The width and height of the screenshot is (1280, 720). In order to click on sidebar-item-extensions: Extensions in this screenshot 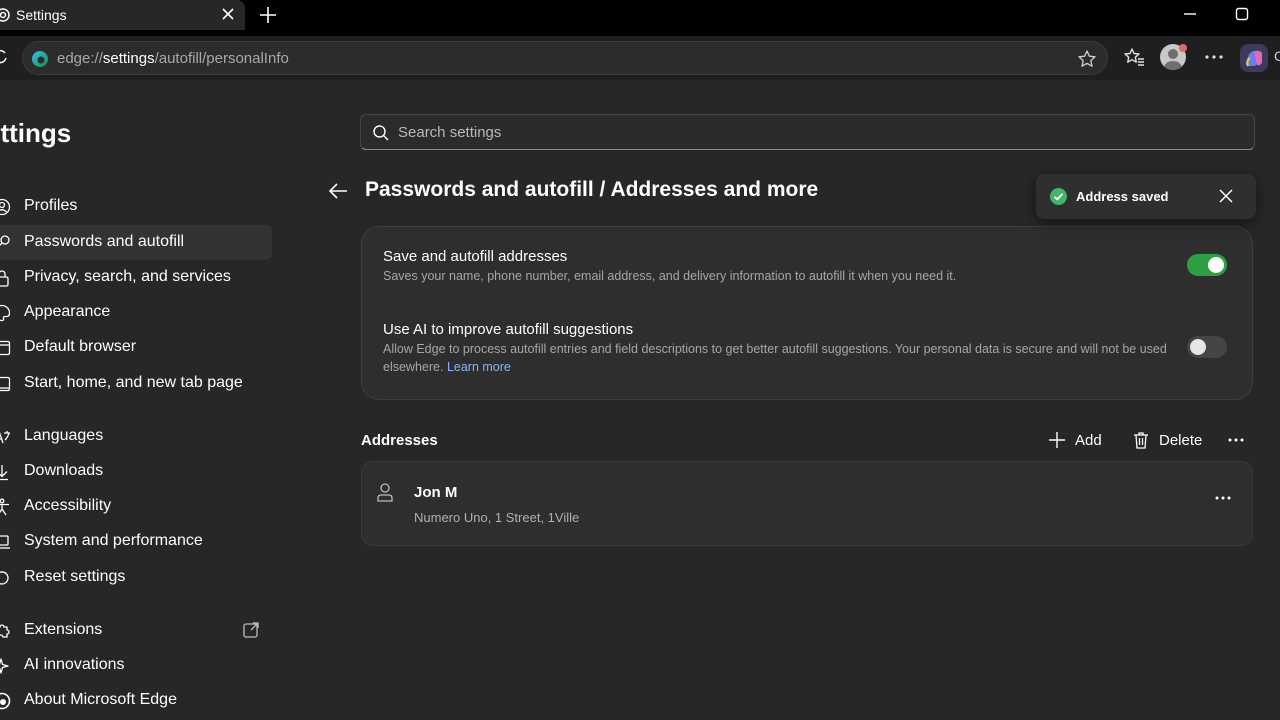, I will do `click(136, 630)`.